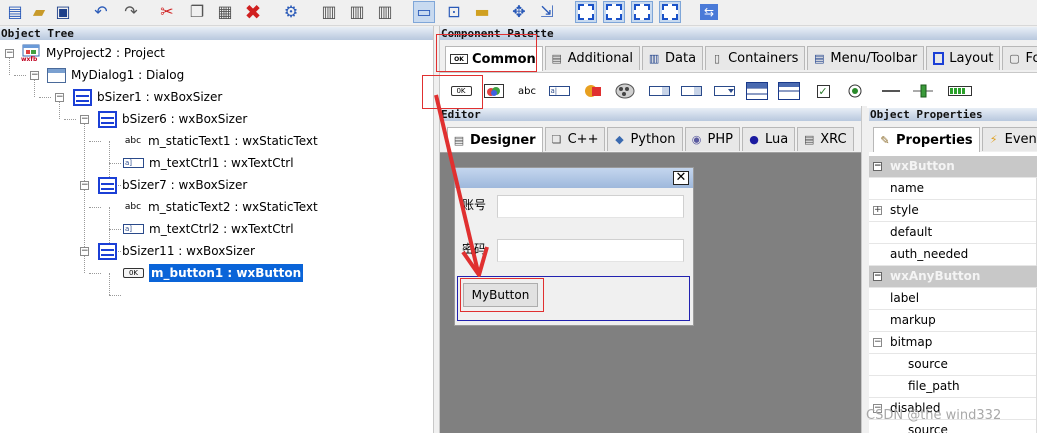  I want to click on tab-events: ⚡ Events, so click(1009, 139).